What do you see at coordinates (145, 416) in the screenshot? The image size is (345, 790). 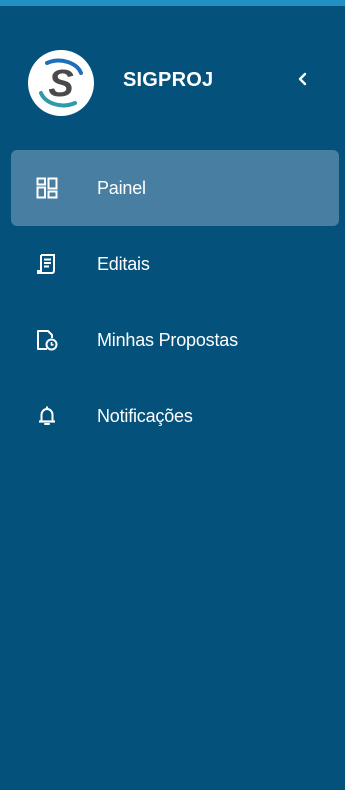 I see `sidebar-item-label: Notificações` at bounding box center [145, 416].